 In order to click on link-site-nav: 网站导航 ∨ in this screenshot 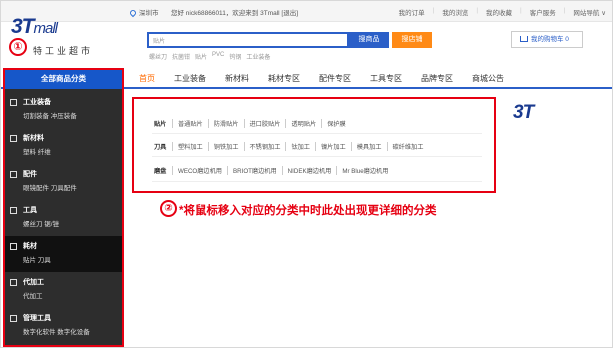, I will do `click(589, 12)`.